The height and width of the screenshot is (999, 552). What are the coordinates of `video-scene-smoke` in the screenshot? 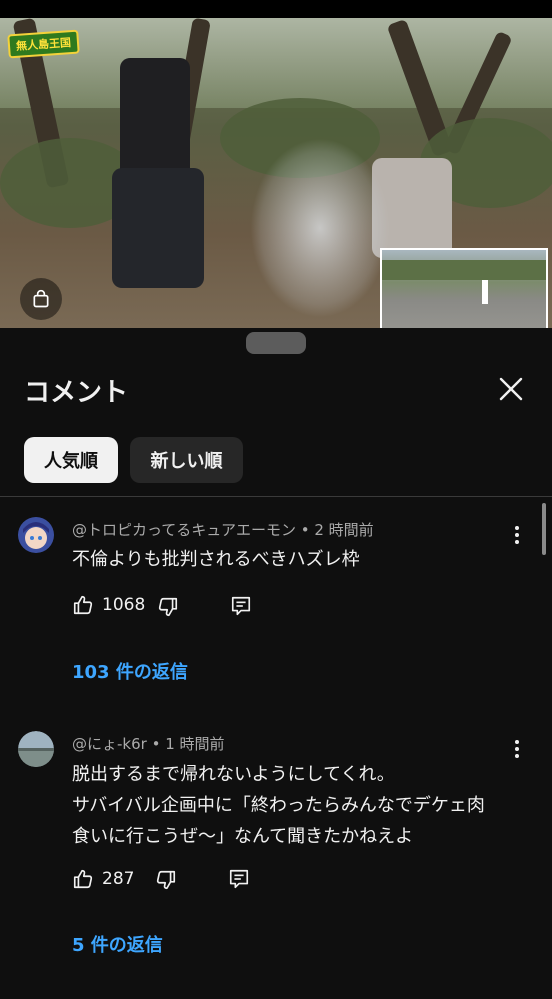 It's located at (320, 228).